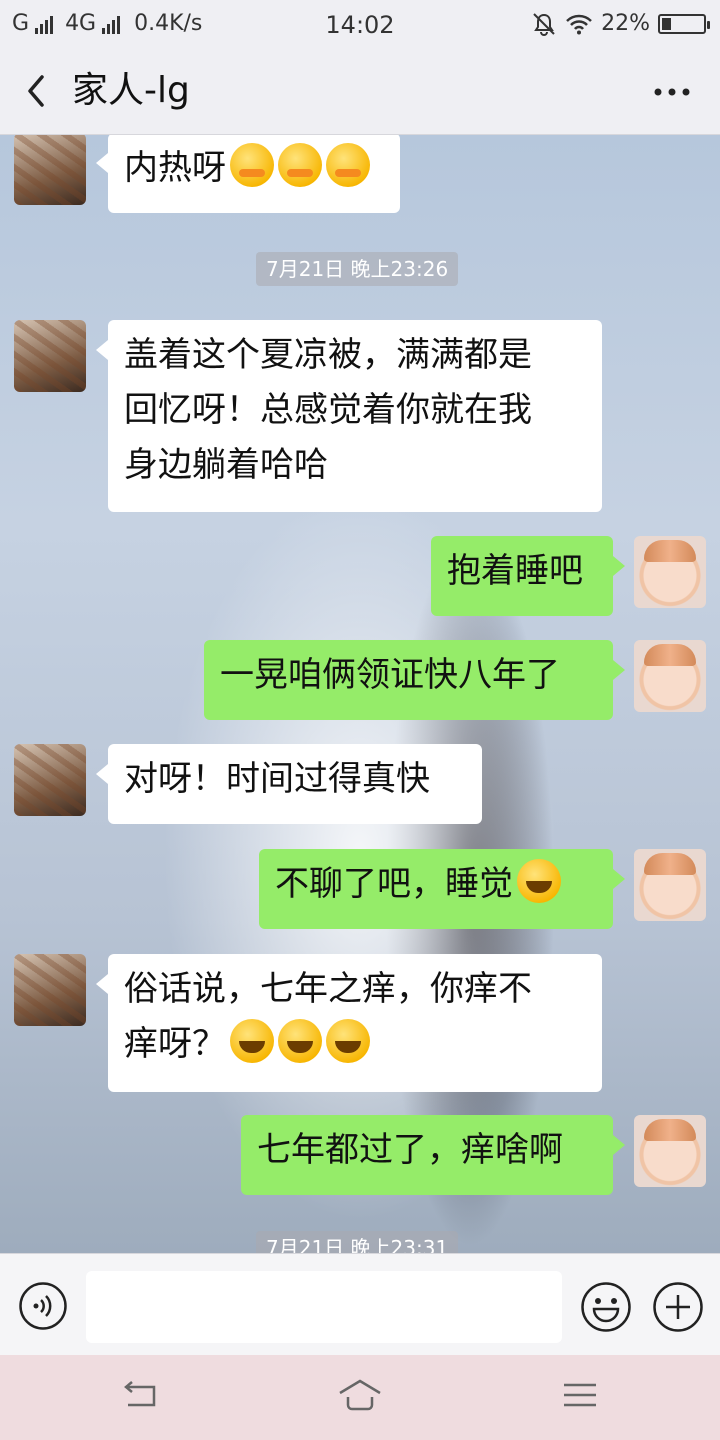 The height and width of the screenshot is (1440, 720). Describe the element at coordinates (324, 1307) in the screenshot. I see `message-input` at that location.